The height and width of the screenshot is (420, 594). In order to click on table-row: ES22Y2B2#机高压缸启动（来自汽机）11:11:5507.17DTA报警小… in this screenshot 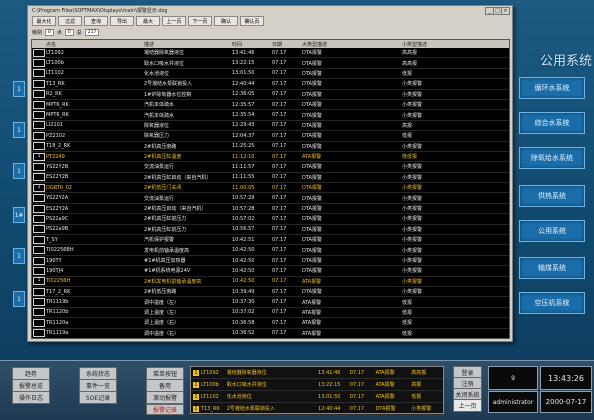, I will do `click(270, 178)`.